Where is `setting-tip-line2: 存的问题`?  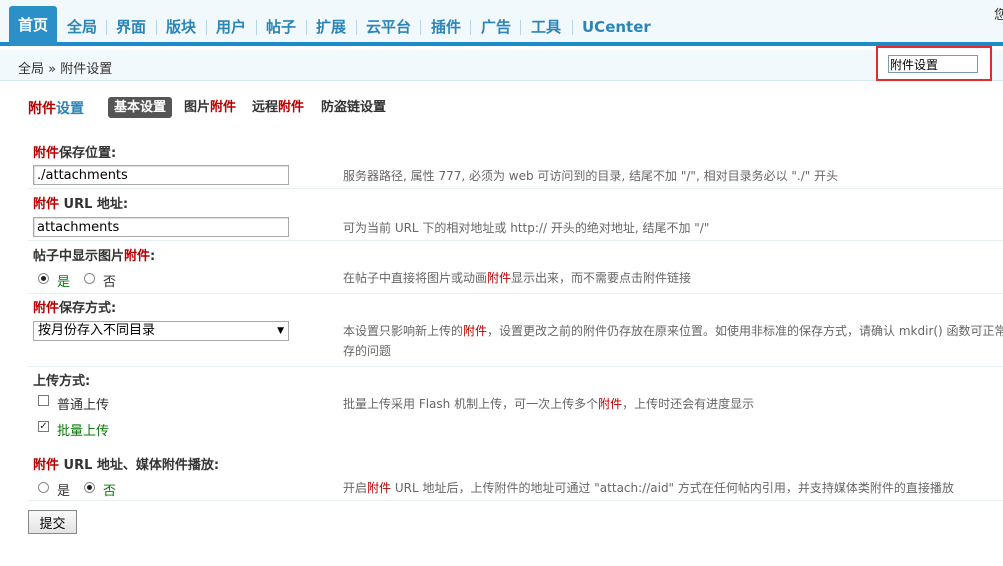
setting-tip-line2: 存的问题 is located at coordinates (367, 351).